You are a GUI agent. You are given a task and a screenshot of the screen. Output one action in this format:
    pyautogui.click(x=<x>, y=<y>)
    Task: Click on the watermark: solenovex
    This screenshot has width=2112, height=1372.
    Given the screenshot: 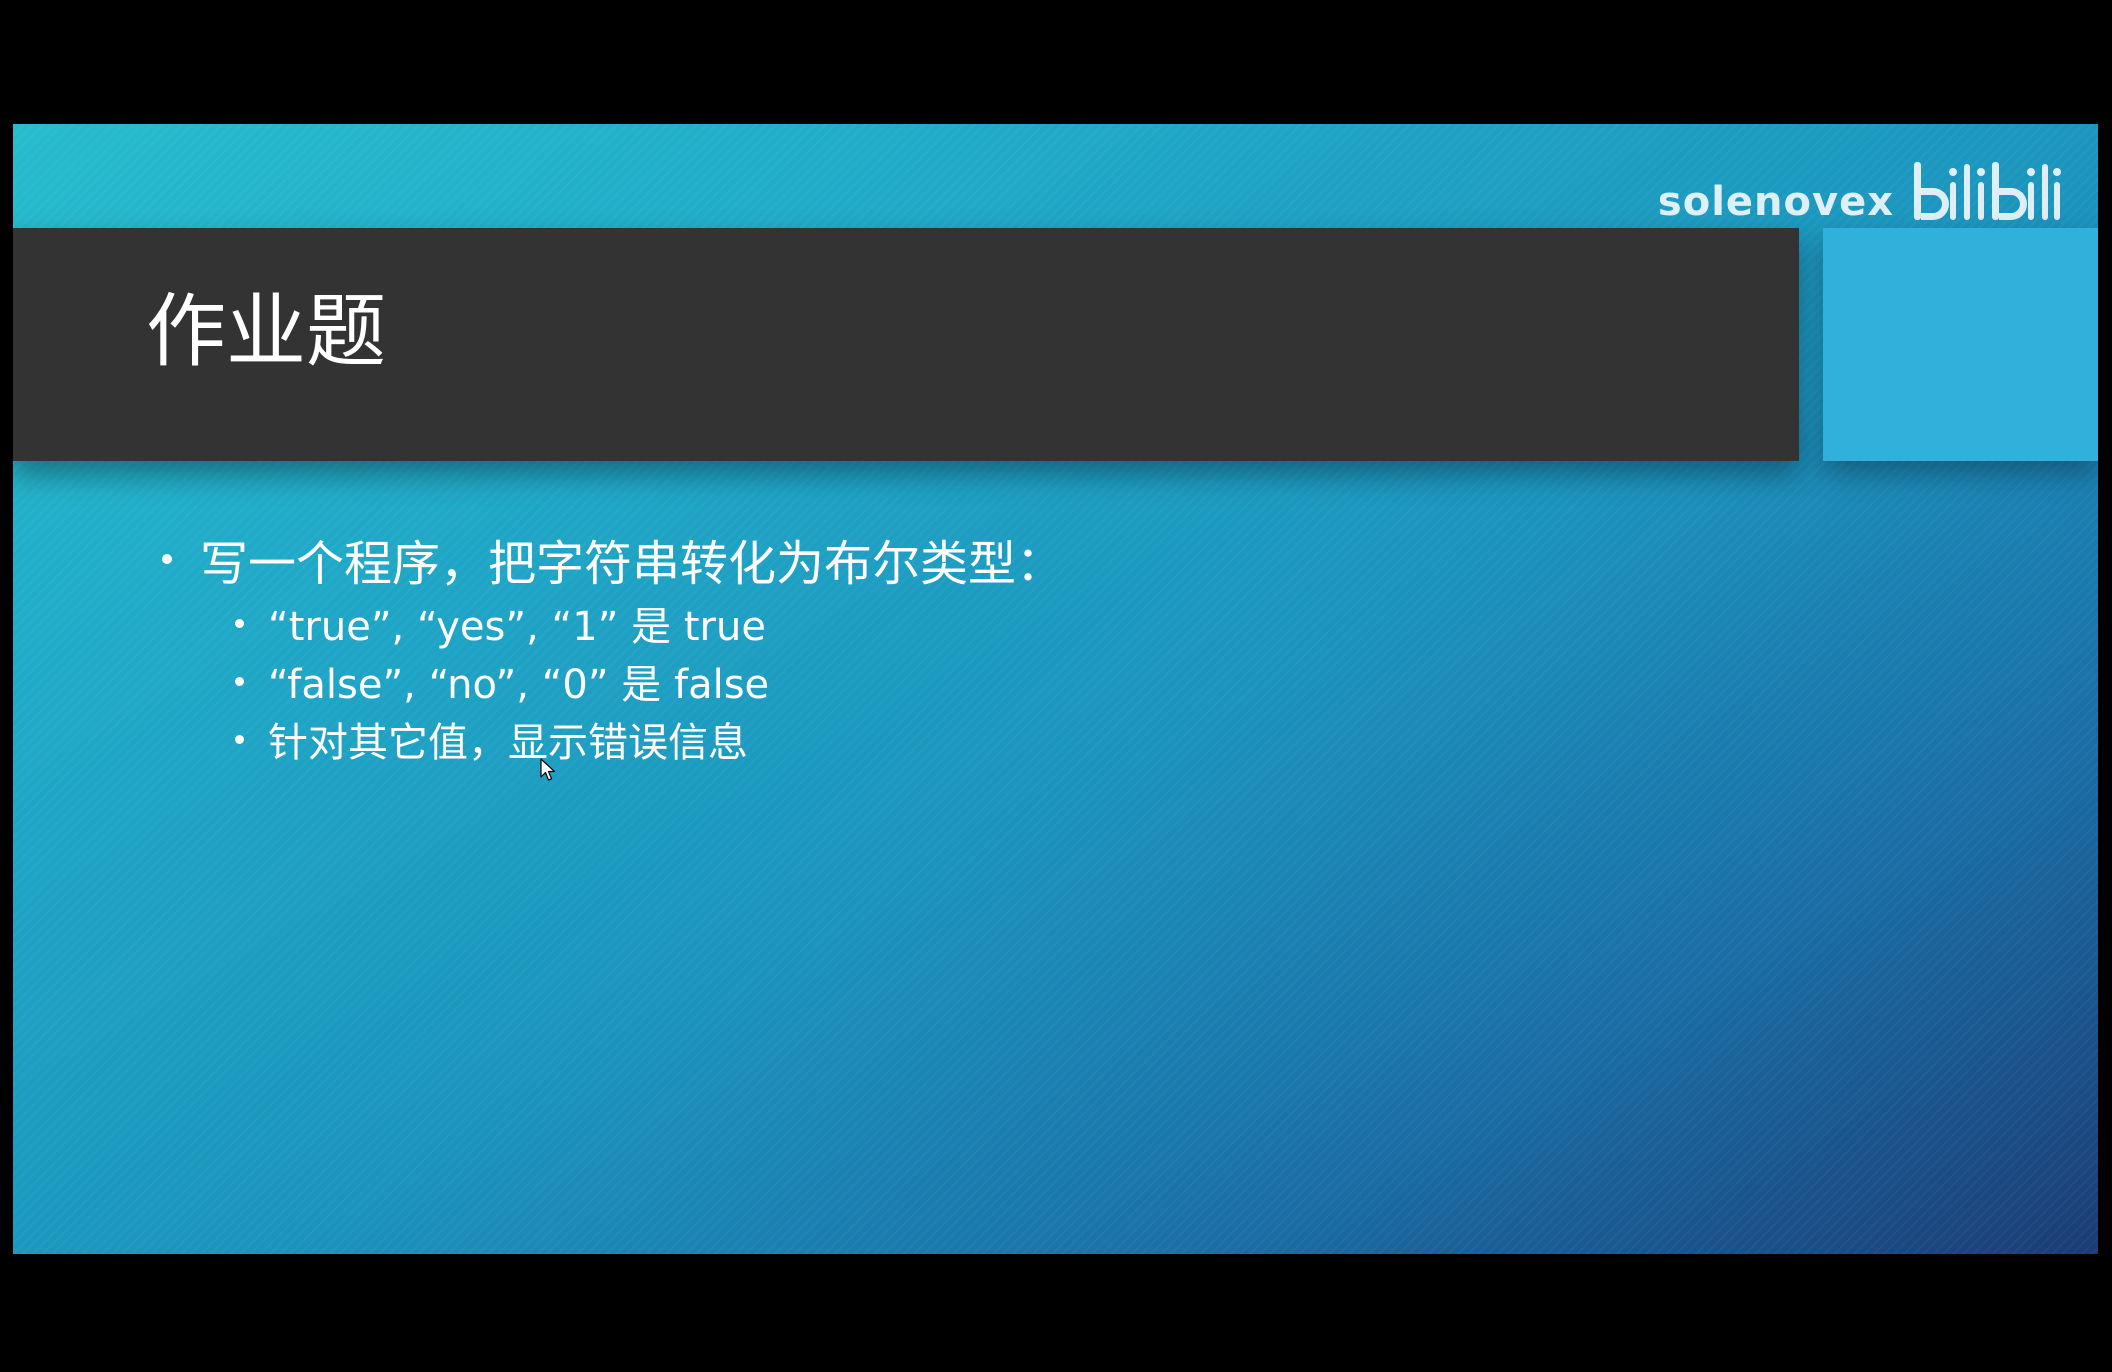 What is the action you would take?
    pyautogui.click(x=1860, y=192)
    